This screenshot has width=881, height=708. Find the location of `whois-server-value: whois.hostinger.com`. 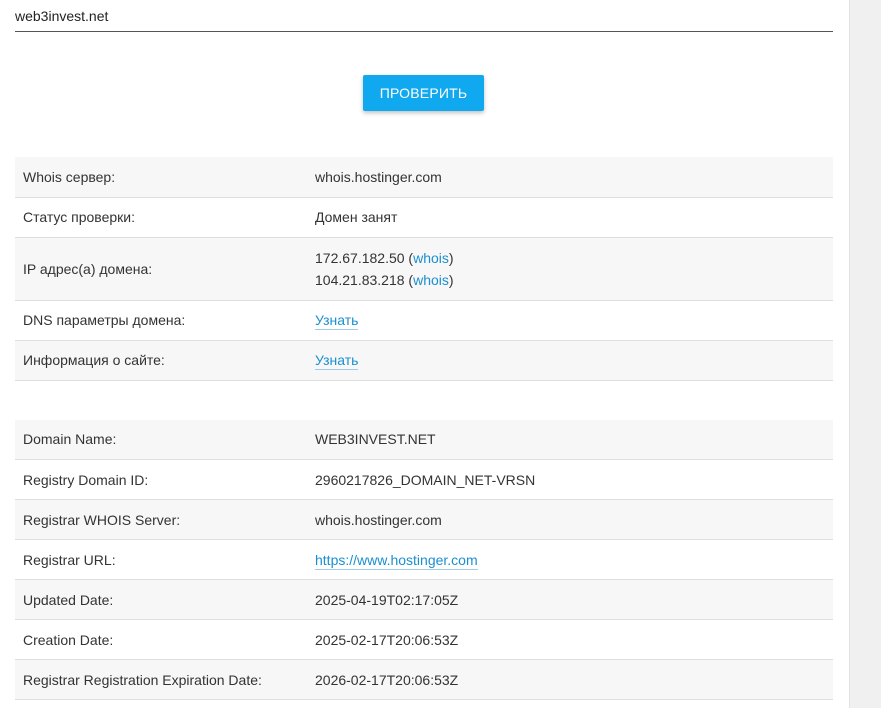

whois-server-value: whois.hostinger.com is located at coordinates (574, 177).